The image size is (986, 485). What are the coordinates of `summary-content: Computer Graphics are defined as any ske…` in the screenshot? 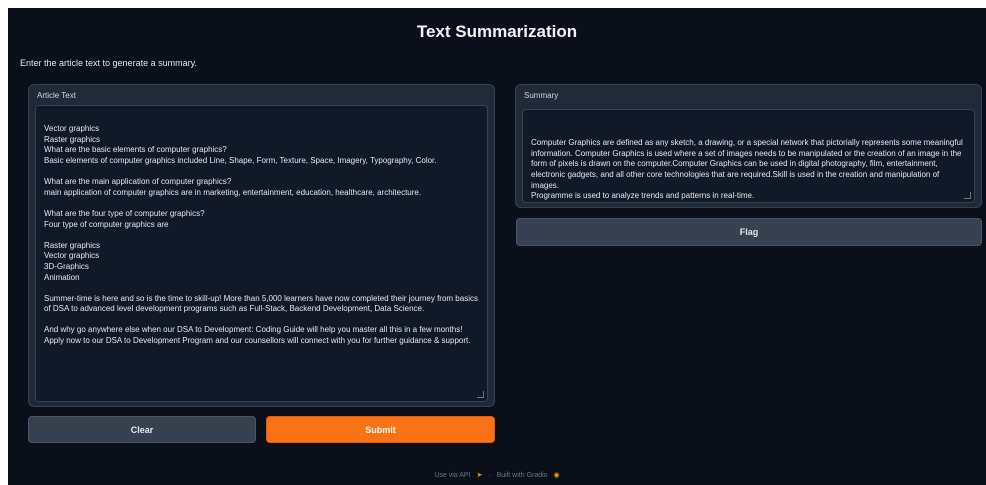 It's located at (747, 169).